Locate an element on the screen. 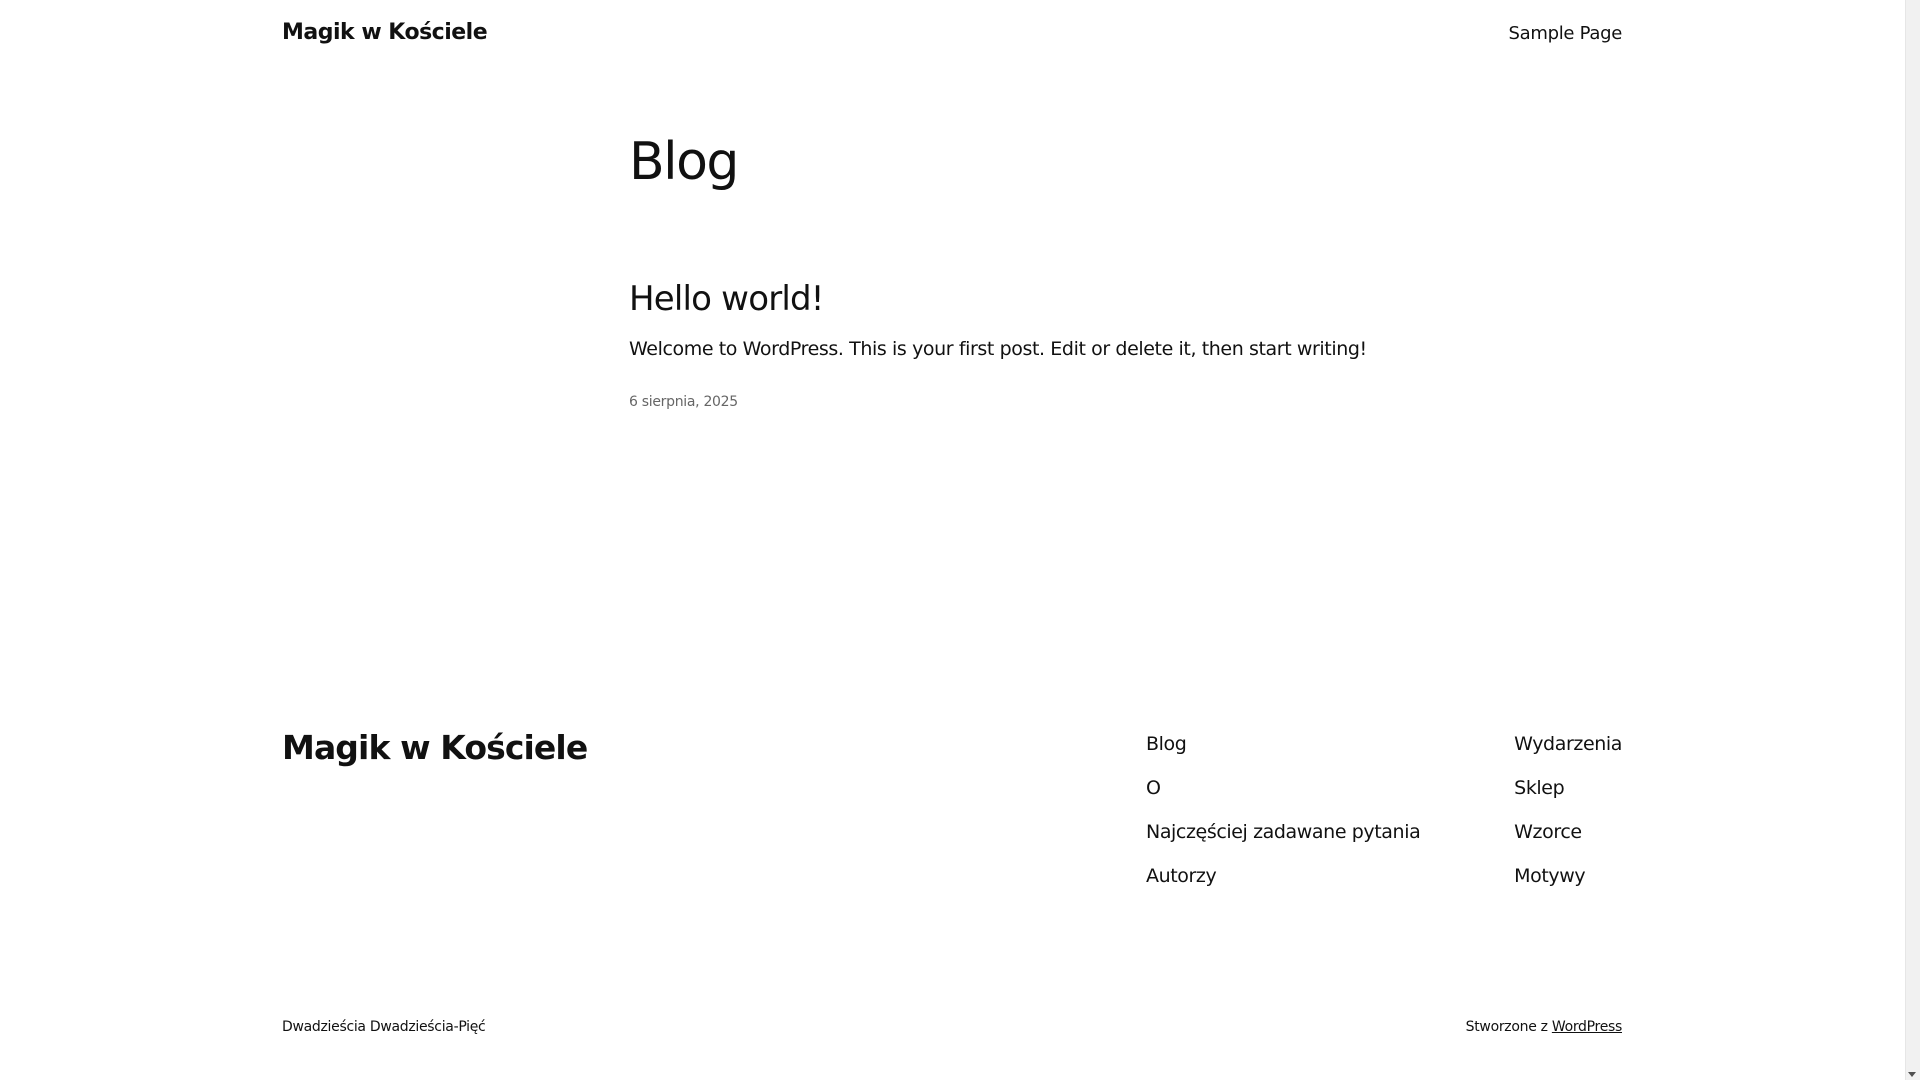 The height and width of the screenshot is (1080, 1920). site-title-link: Magik w Kościele is located at coordinates (385, 32).